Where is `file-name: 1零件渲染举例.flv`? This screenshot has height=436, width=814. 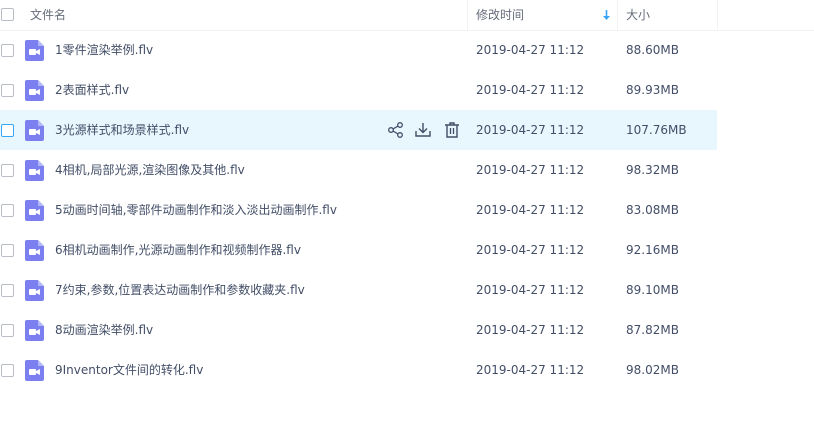 file-name: 1零件渲染举例.flv is located at coordinates (104, 50).